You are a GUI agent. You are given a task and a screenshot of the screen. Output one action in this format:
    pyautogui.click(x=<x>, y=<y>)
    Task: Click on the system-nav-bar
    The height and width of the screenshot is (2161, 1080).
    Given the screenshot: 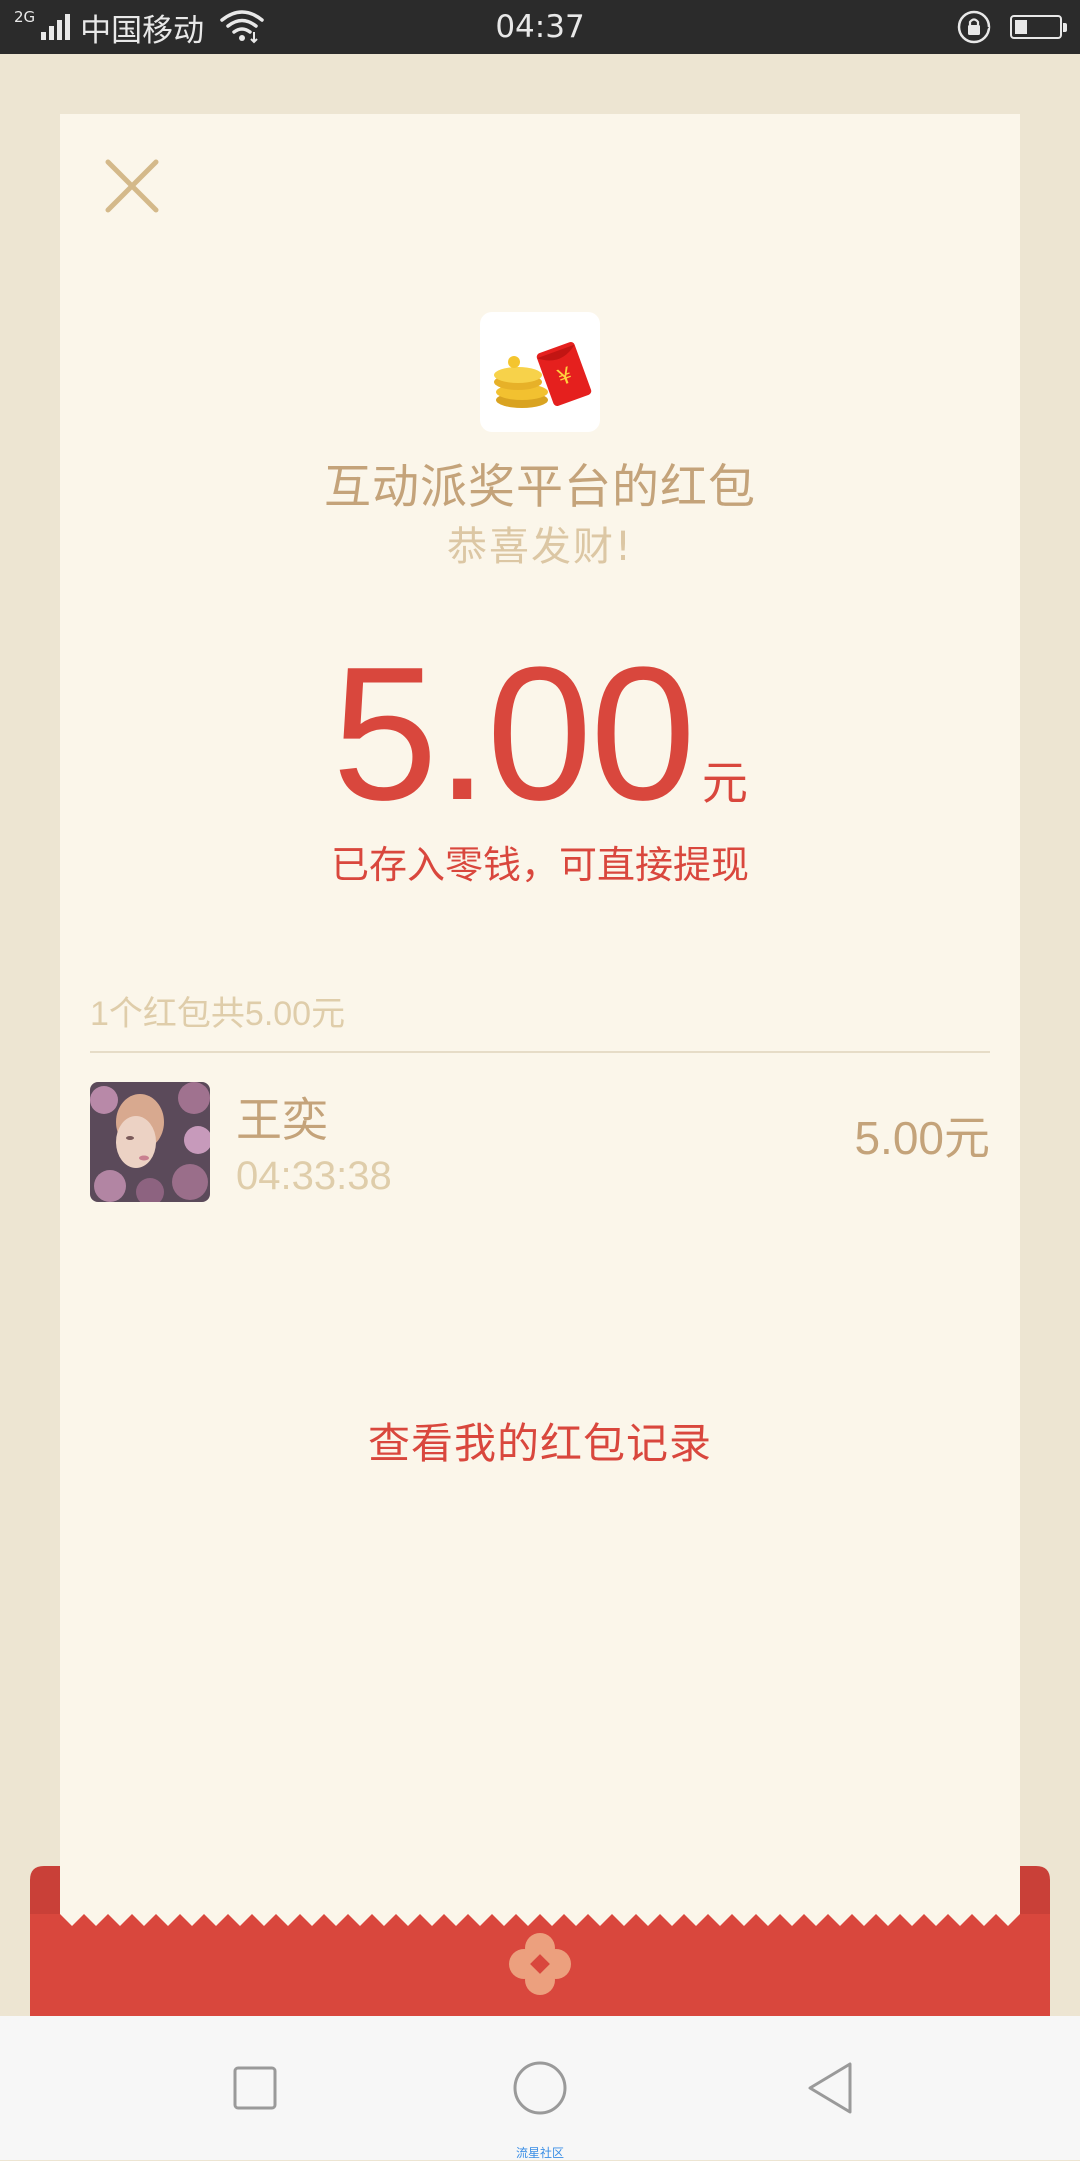 What is the action you would take?
    pyautogui.click(x=540, y=2088)
    